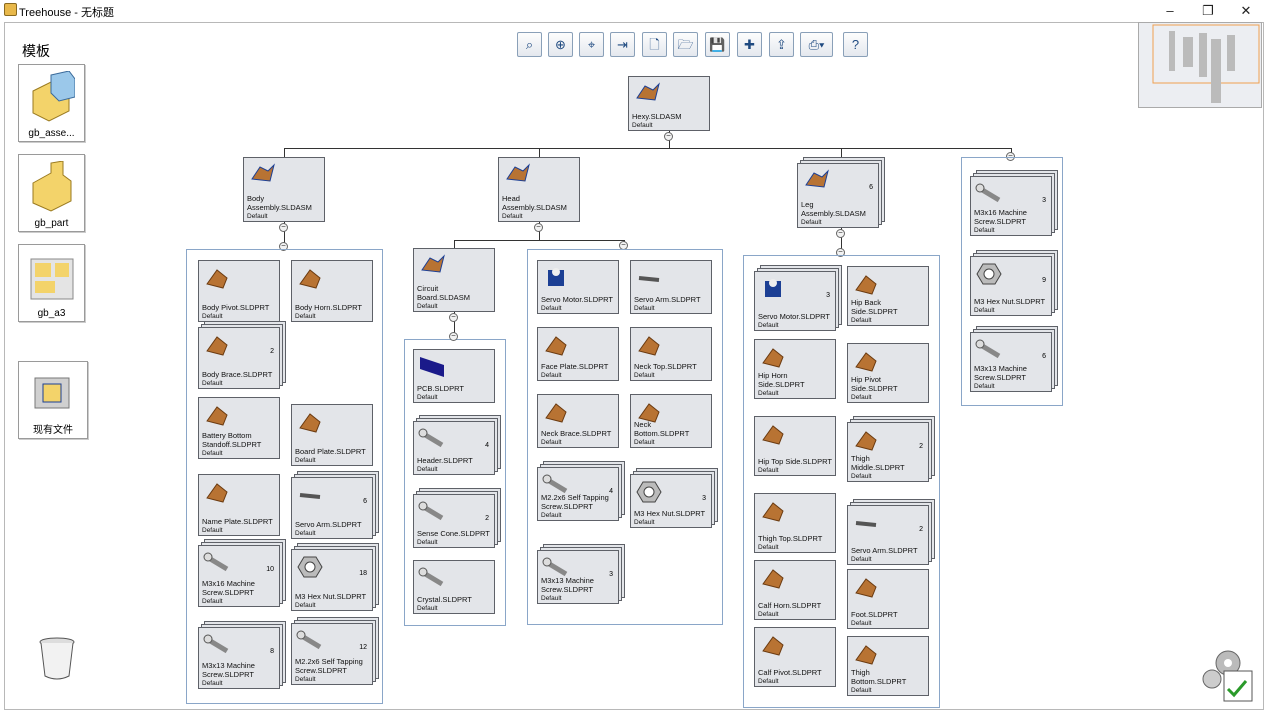  Describe the element at coordinates (365, 501) in the screenshot. I see `node-quantity: 6` at that location.